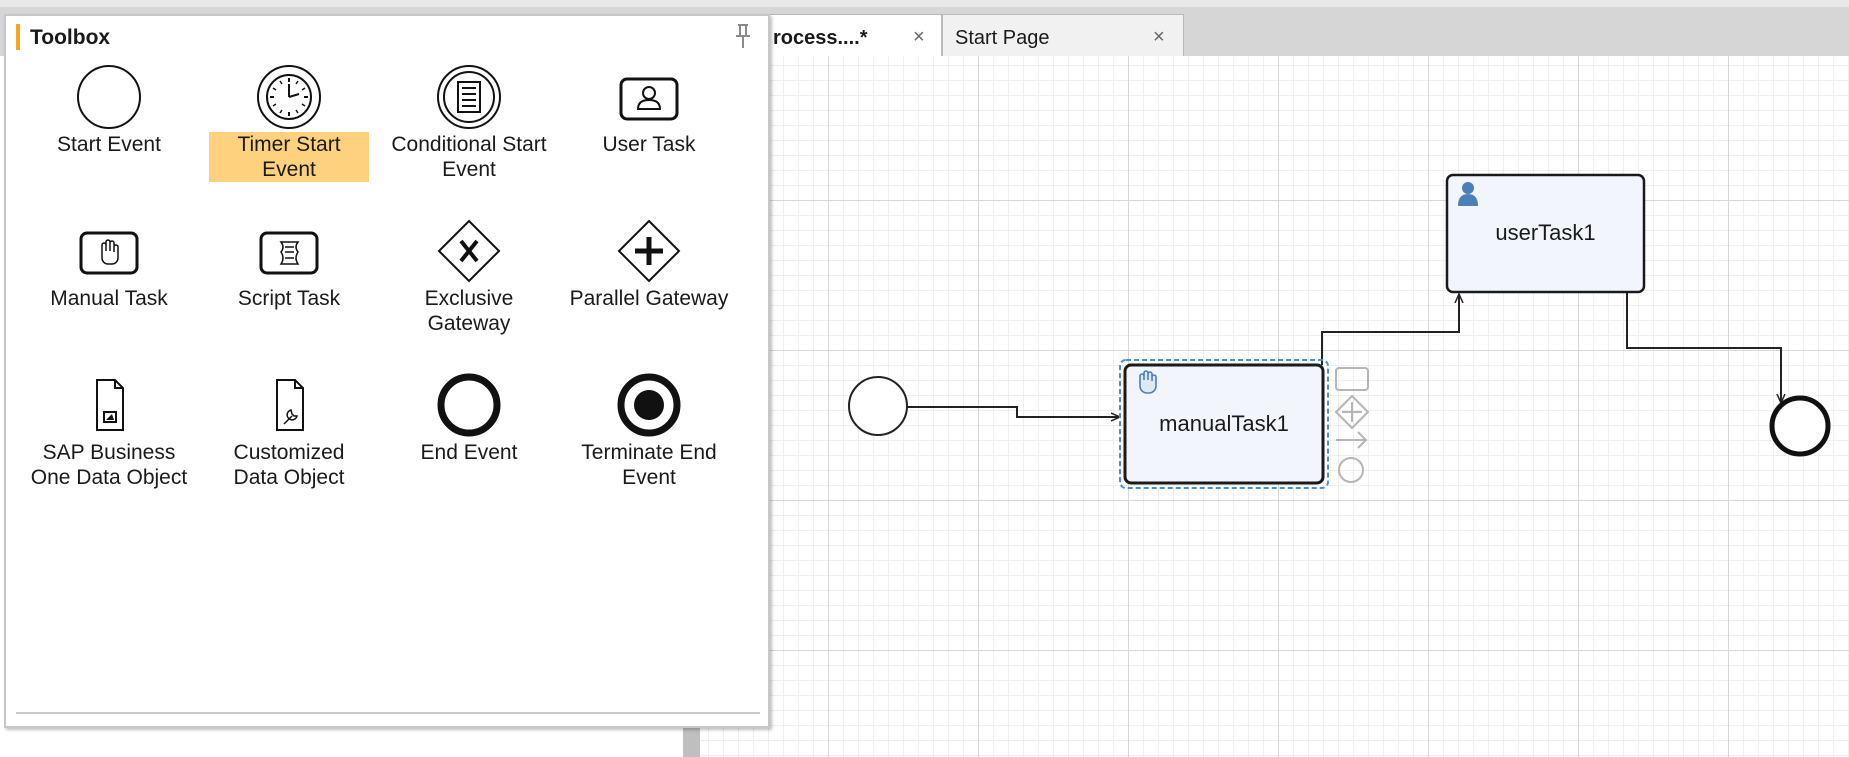 This screenshot has width=1849, height=757. What do you see at coordinates (109, 465) in the screenshot?
I see `tool-label: SAP Business One Data Object` at bounding box center [109, 465].